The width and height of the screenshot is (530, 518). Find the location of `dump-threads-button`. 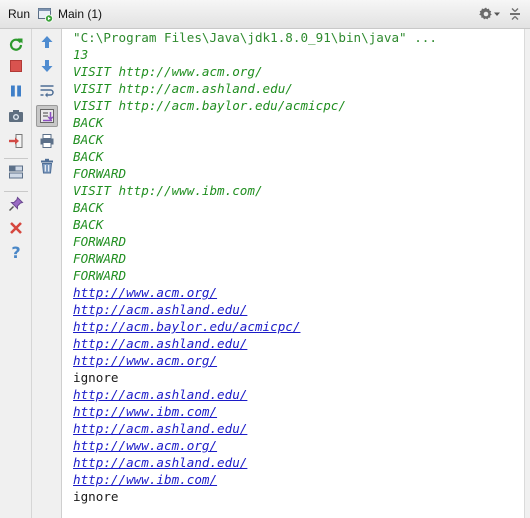

dump-threads-button is located at coordinates (16, 116).